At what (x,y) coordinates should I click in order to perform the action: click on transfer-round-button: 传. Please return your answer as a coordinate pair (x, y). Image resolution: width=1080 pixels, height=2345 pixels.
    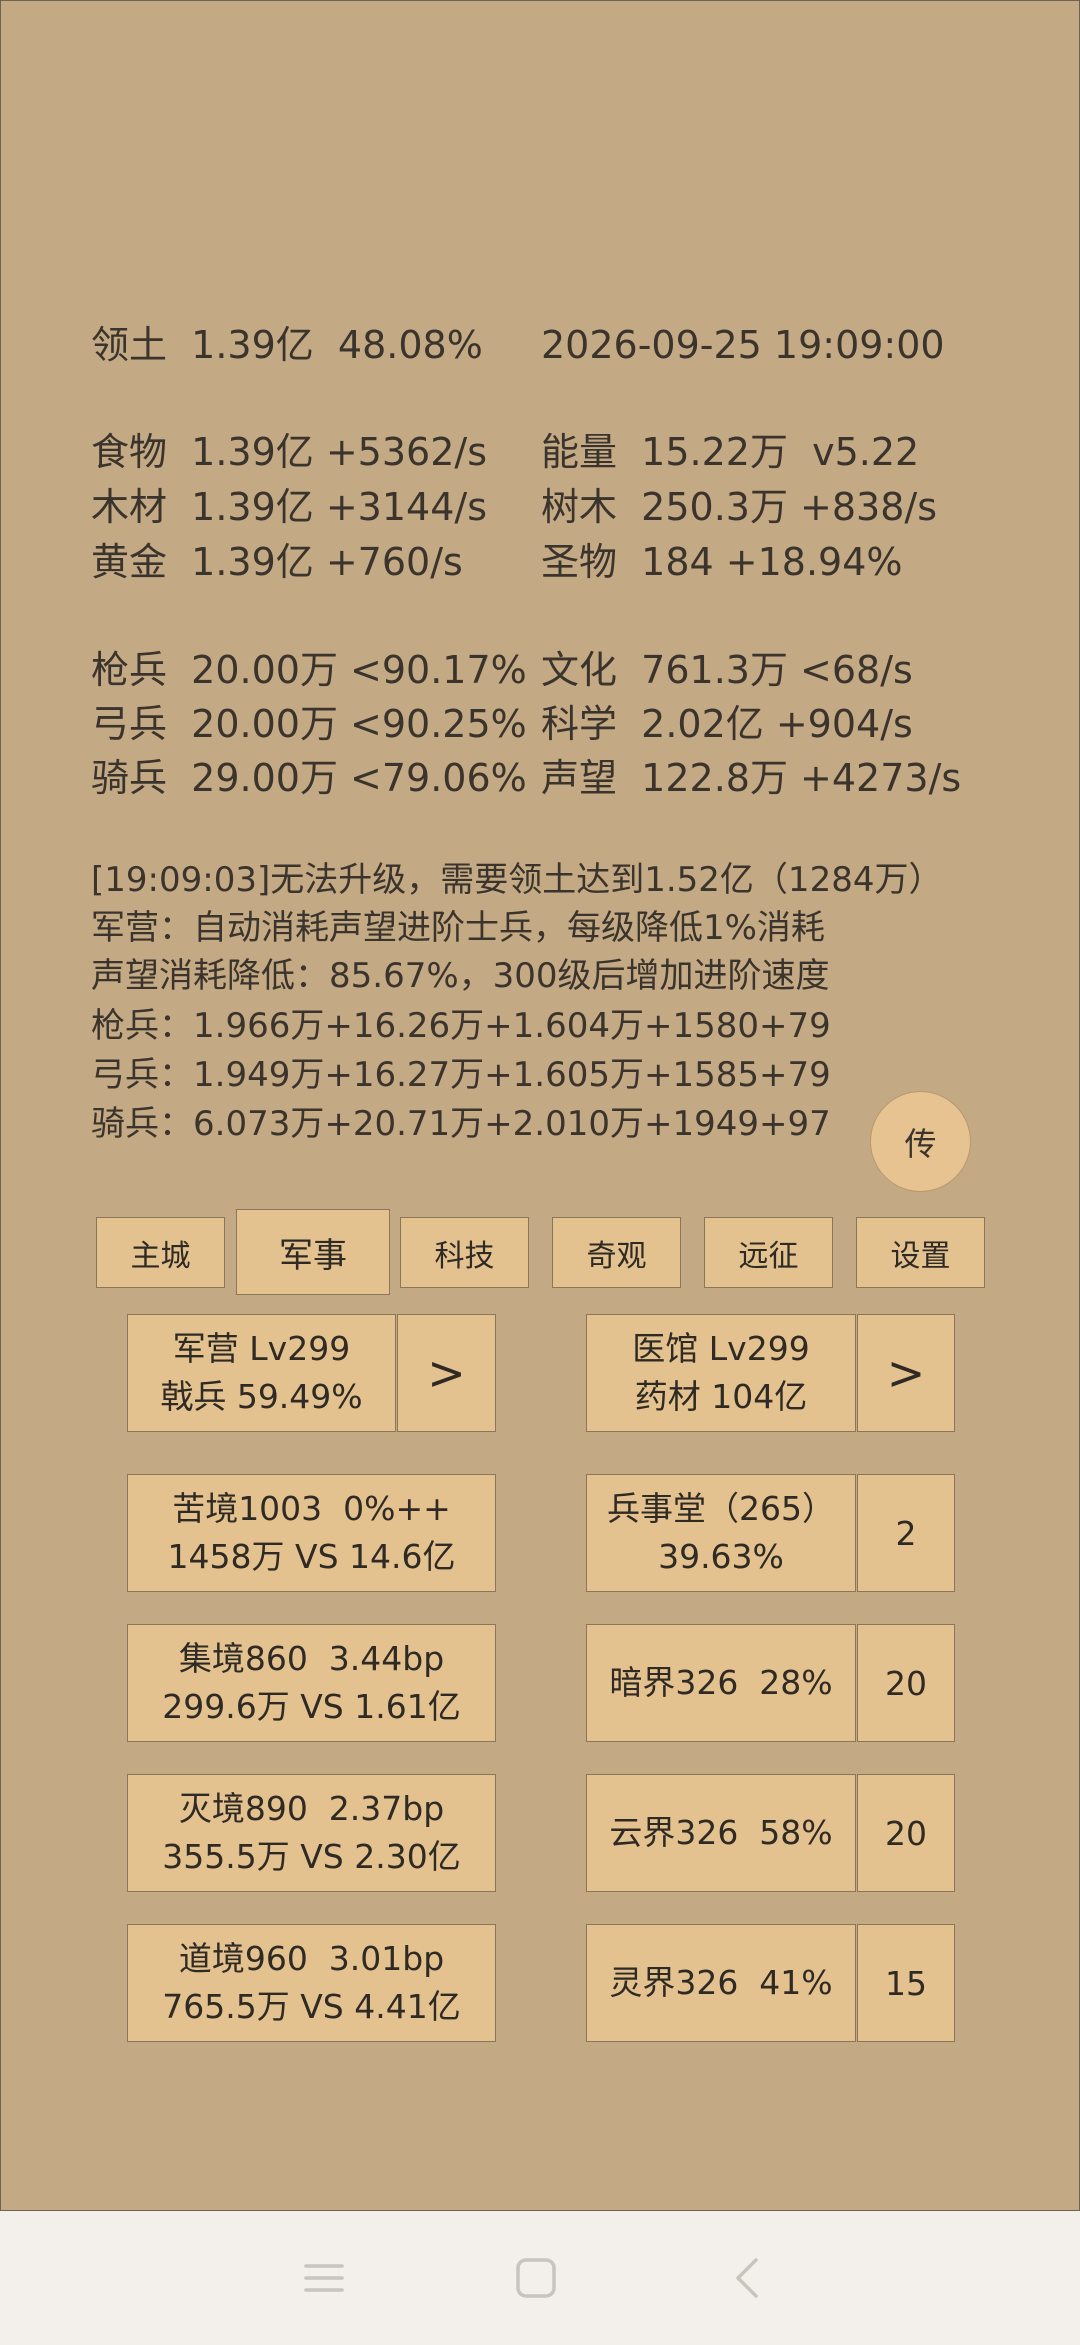
    Looking at the image, I should click on (920, 1141).